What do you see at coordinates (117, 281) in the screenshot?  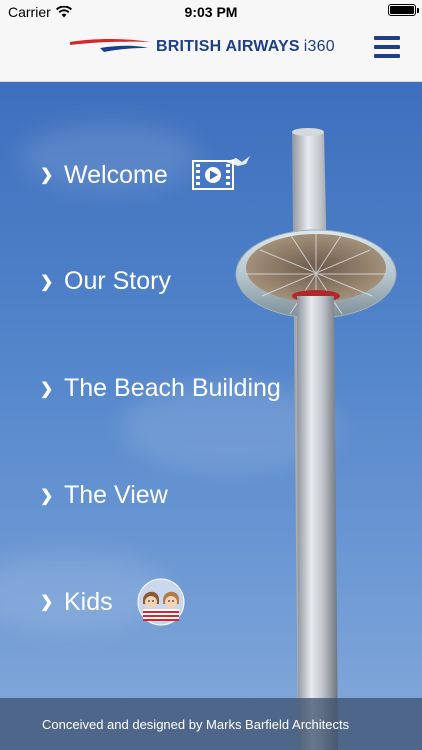 I see `nav-item-label: Our Story` at bounding box center [117, 281].